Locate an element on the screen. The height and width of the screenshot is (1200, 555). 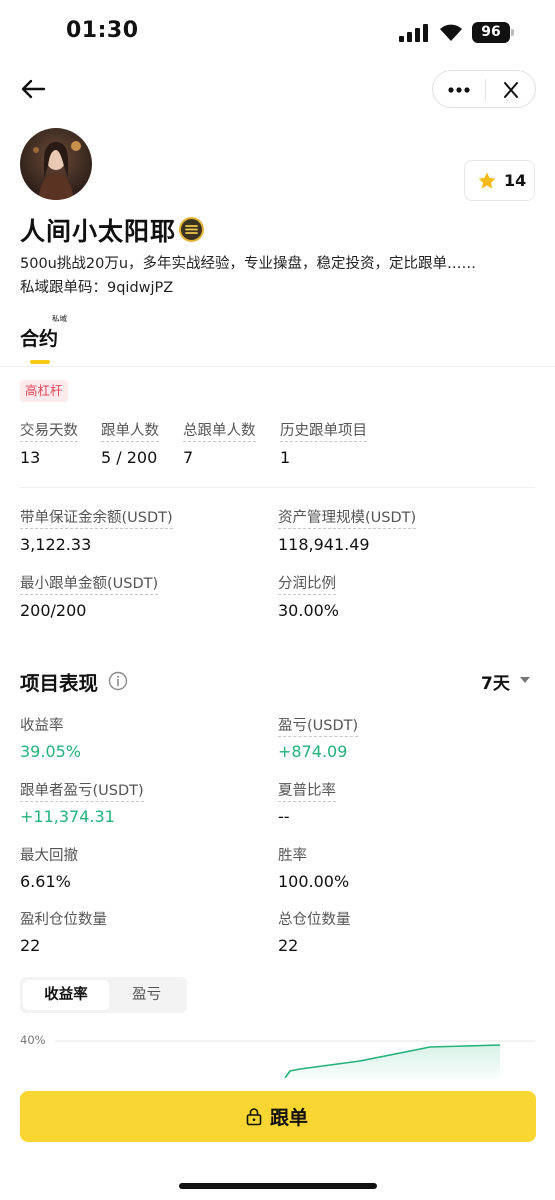
signal-icon is located at coordinates (414, 33).